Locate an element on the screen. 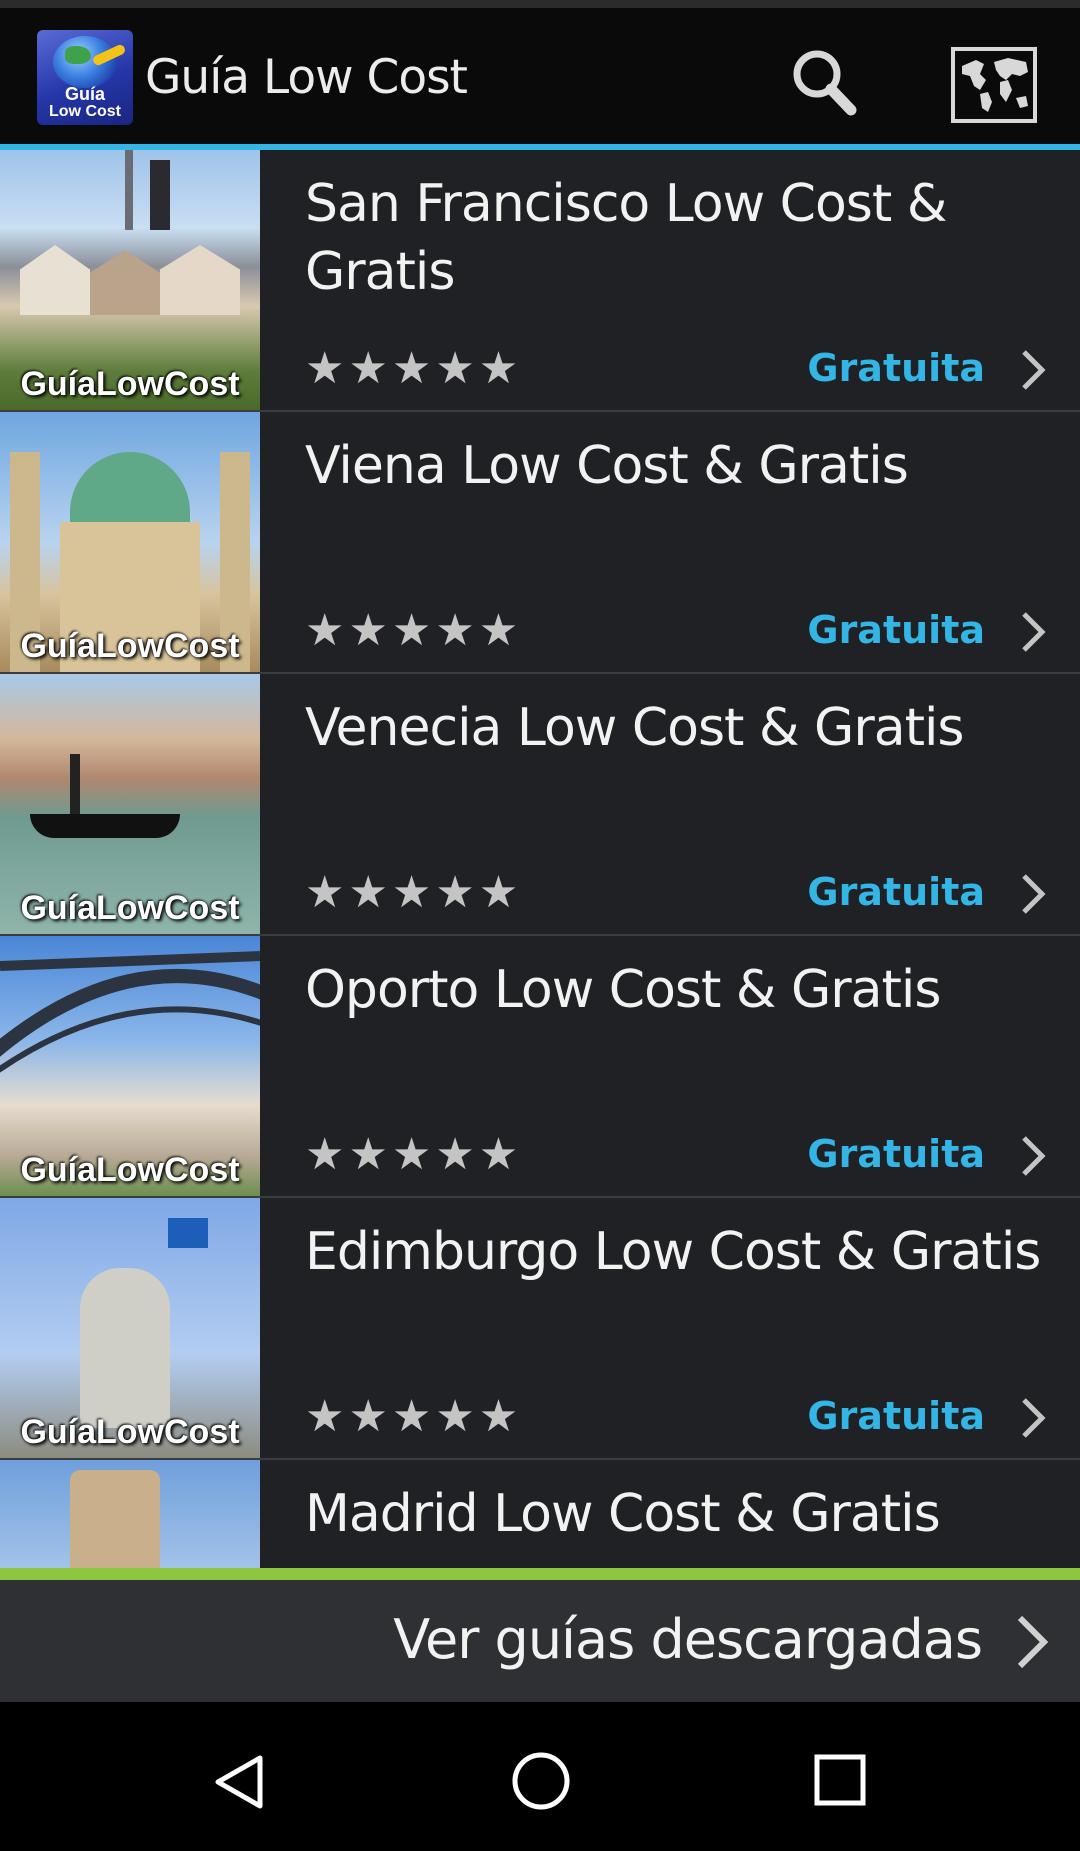 Image resolution: width=1080 pixels, height=1851 pixels. world-map-icon is located at coordinates (994, 85).